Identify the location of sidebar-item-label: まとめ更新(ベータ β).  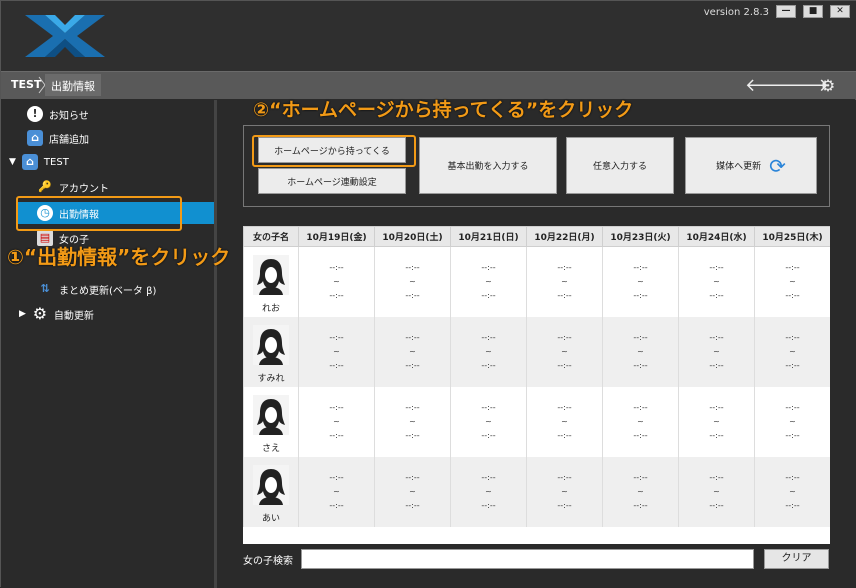
(108, 291).